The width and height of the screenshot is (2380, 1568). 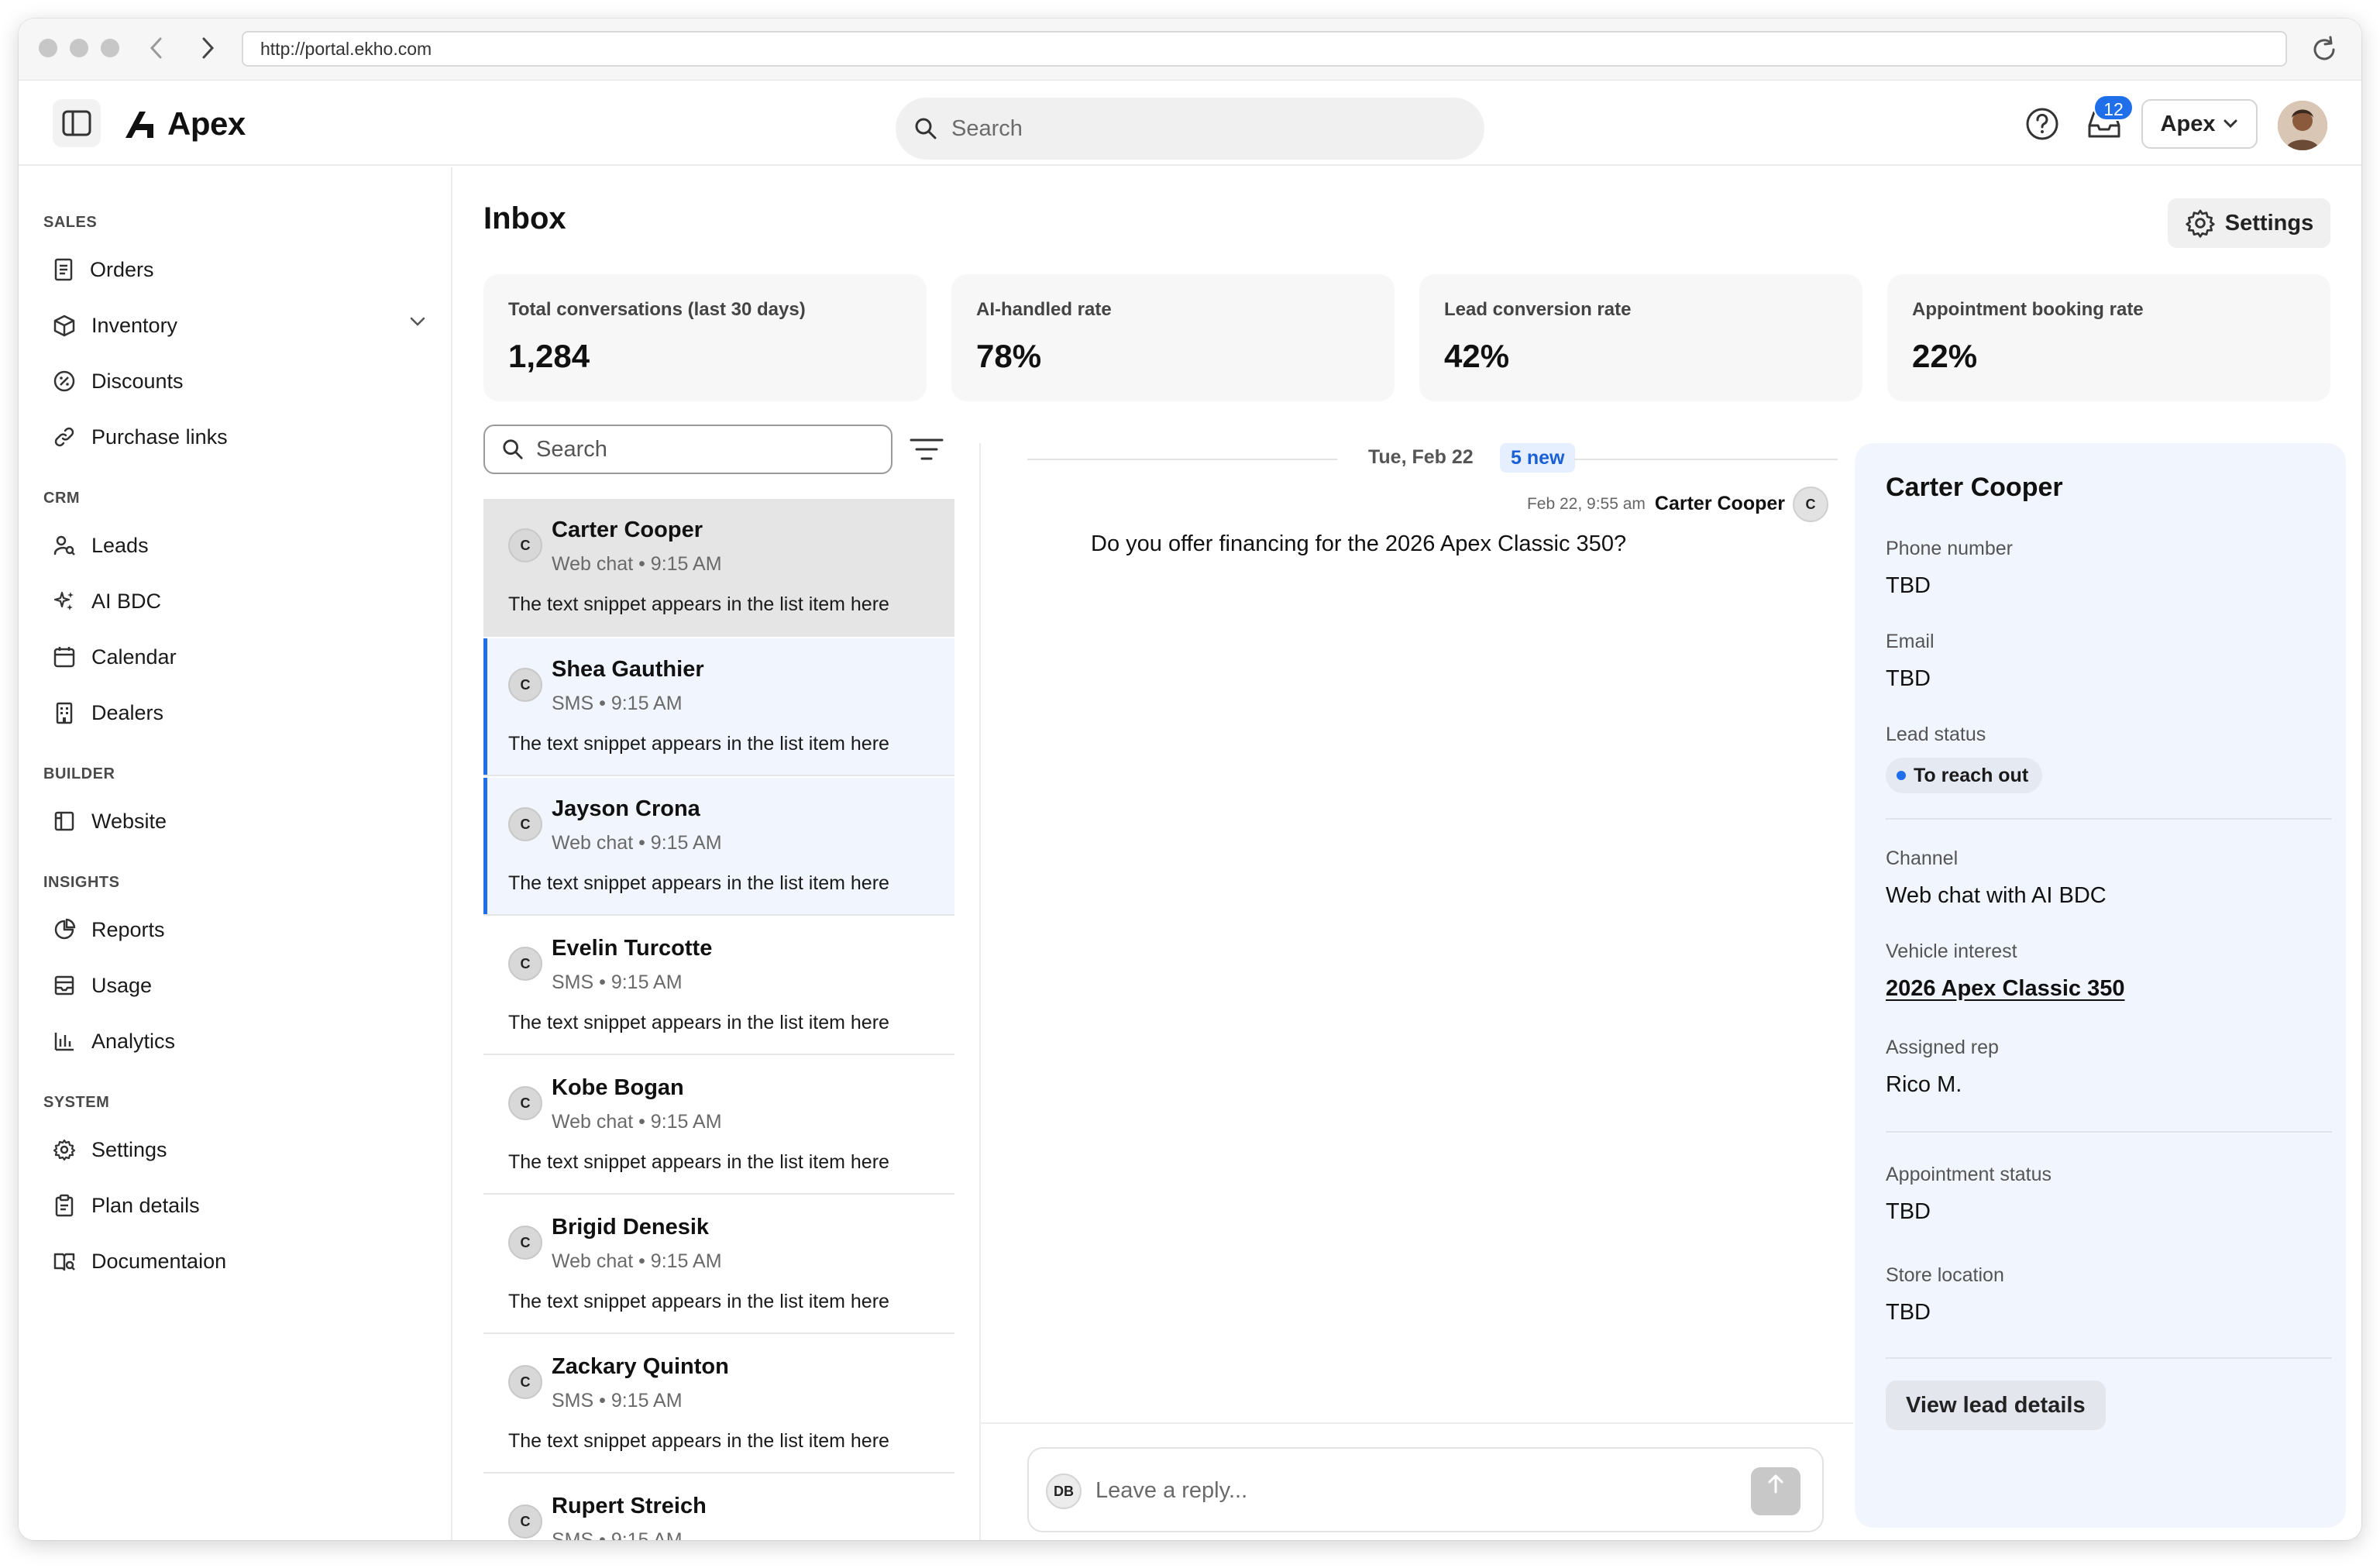 What do you see at coordinates (64, 545) in the screenshot?
I see `user-search-icon` at bounding box center [64, 545].